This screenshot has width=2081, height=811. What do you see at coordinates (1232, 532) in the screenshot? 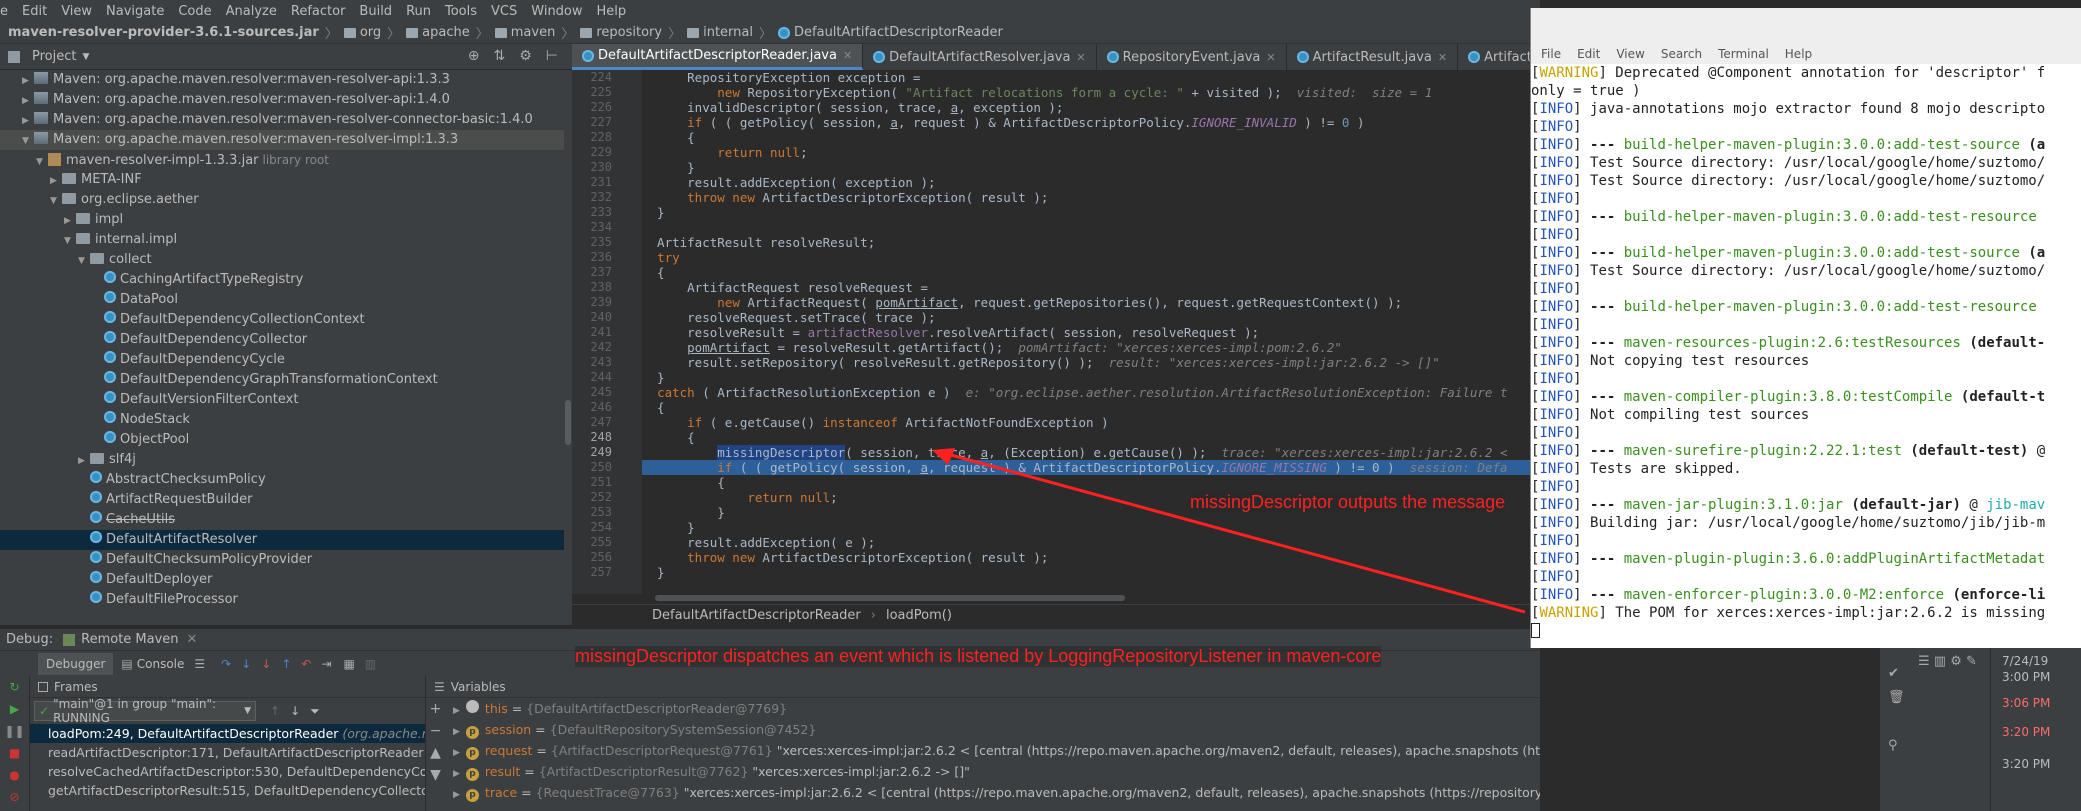
I see `arrow-line` at bounding box center [1232, 532].